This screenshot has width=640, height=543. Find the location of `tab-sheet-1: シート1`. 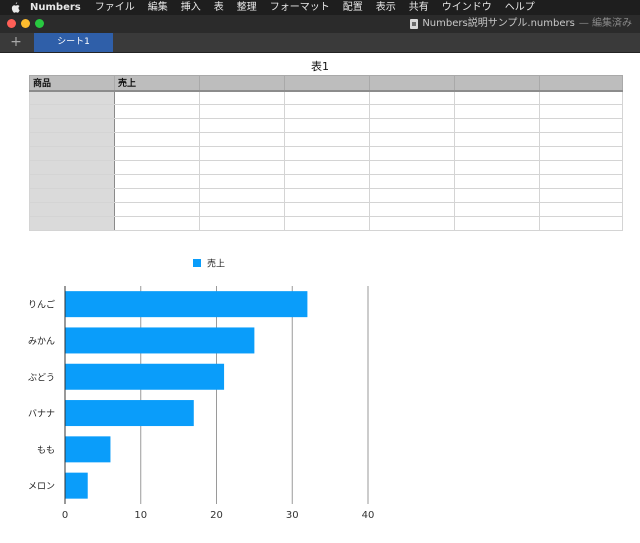

tab-sheet-1: シート1 is located at coordinates (73, 42).